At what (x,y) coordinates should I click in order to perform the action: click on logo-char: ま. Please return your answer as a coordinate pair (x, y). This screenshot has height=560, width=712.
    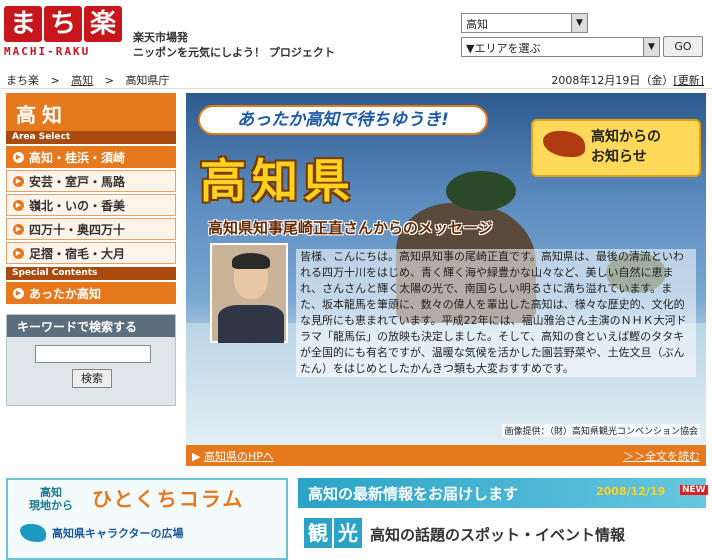
    Looking at the image, I should click on (23, 24).